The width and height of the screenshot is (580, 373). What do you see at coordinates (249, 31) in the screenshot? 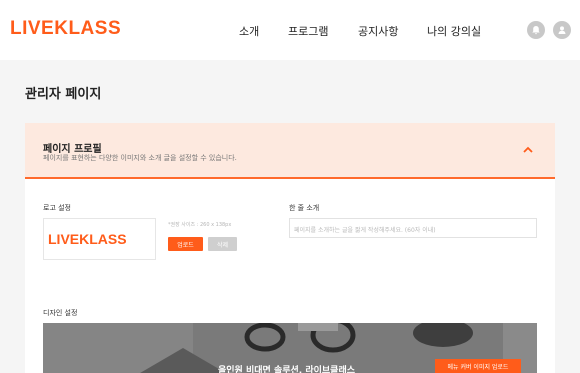
I see `nav-intro: 소개` at bounding box center [249, 31].